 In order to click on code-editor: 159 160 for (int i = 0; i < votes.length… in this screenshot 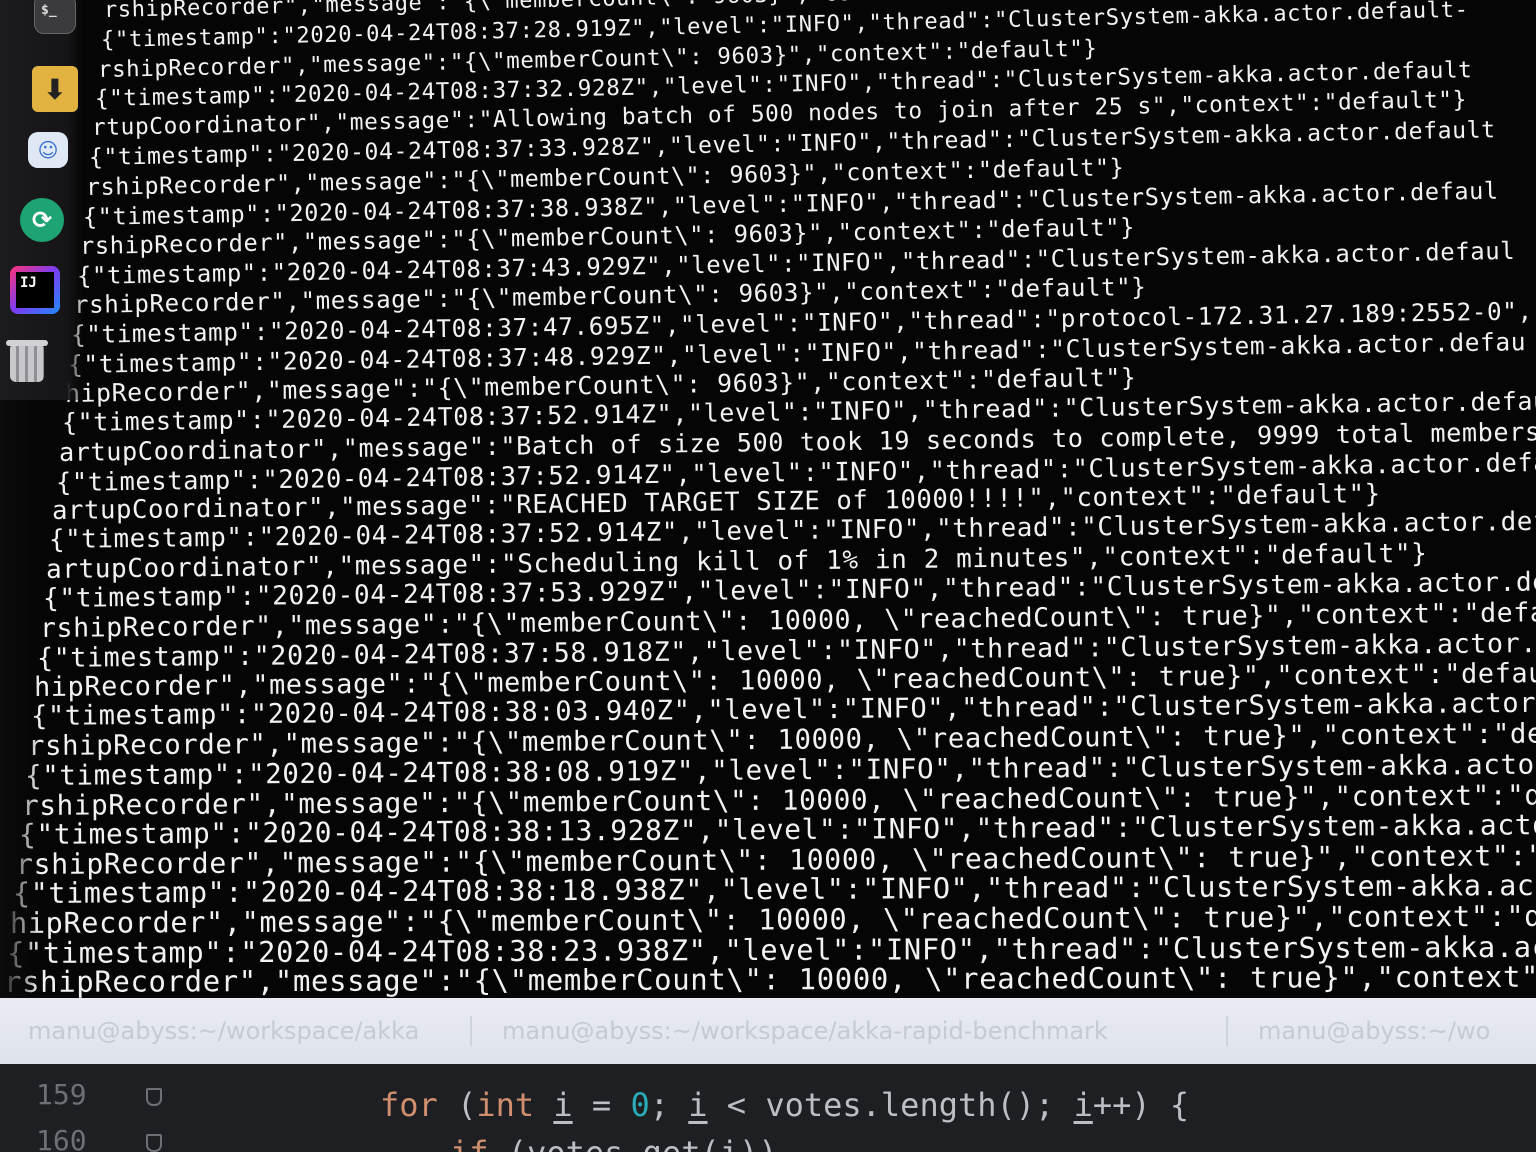, I will do `click(768, 1108)`.